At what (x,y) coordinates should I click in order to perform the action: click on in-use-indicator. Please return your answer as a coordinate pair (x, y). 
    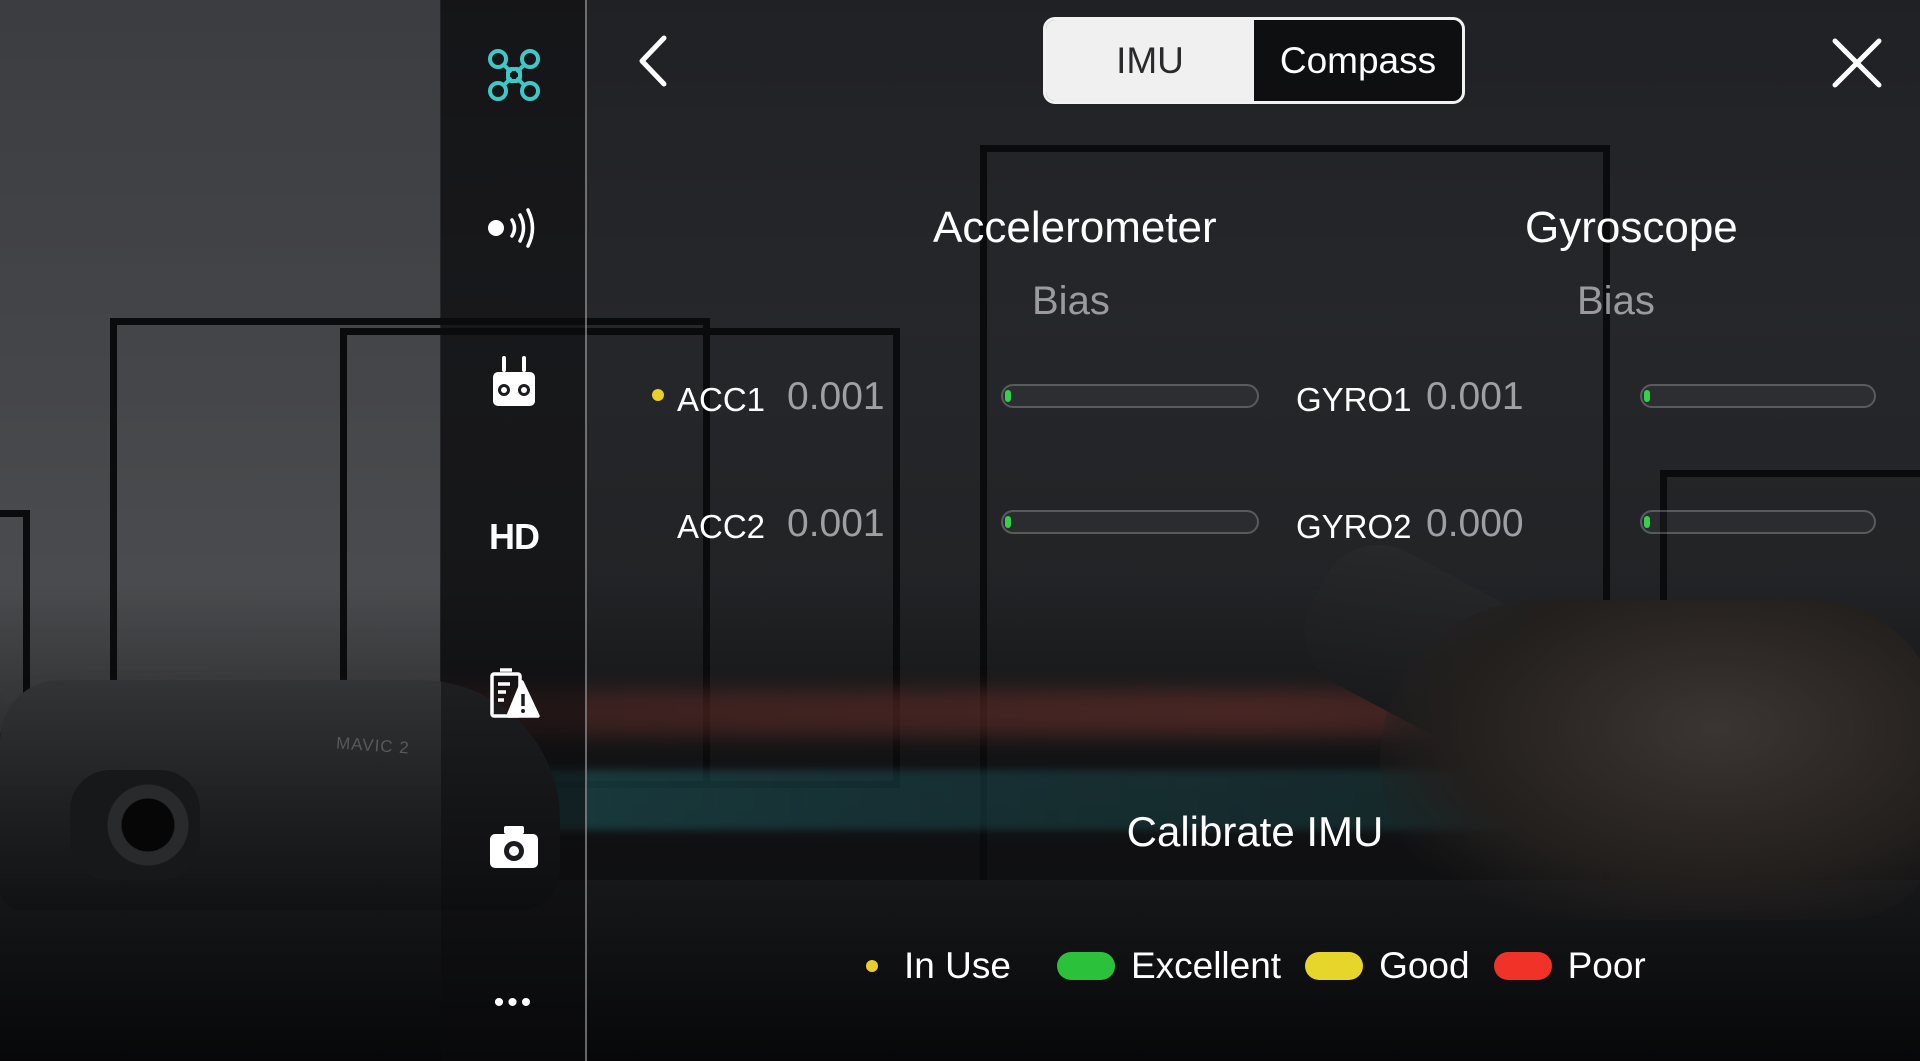
    Looking at the image, I should click on (658, 395).